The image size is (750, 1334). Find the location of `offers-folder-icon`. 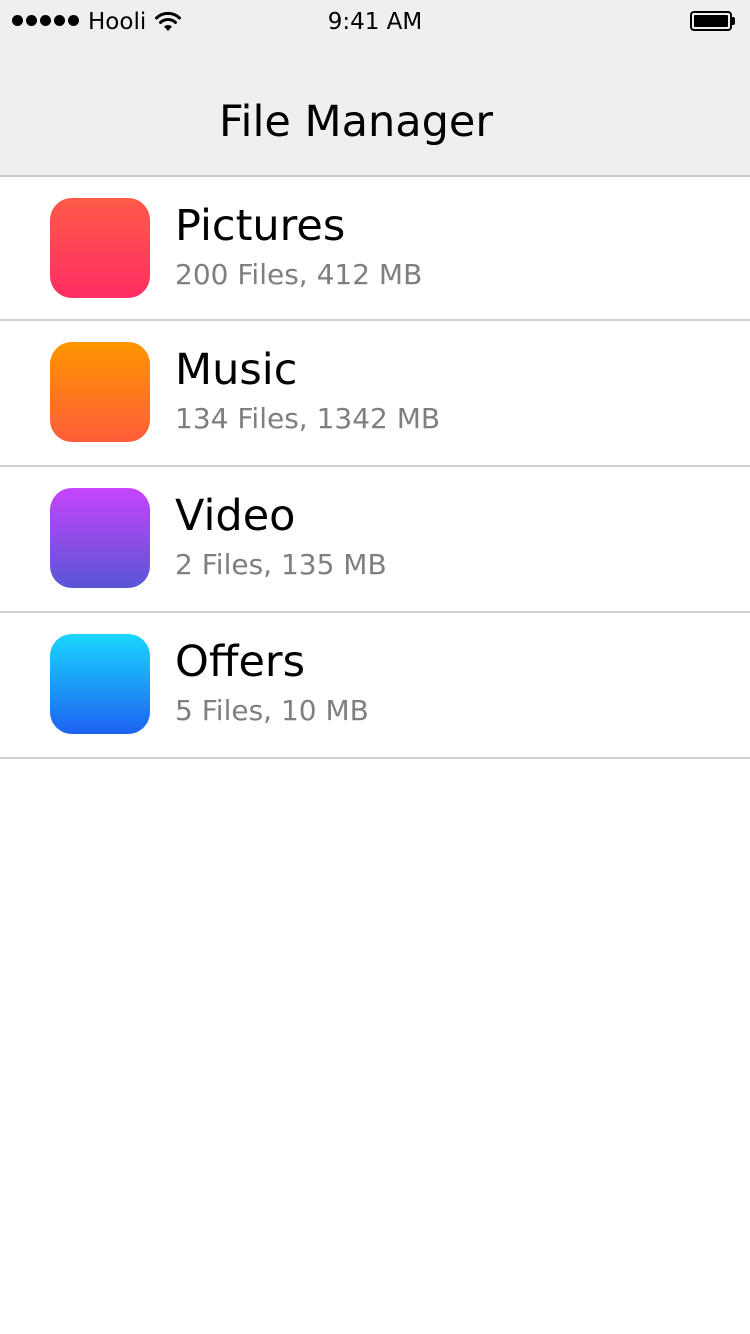

offers-folder-icon is located at coordinates (100, 684).